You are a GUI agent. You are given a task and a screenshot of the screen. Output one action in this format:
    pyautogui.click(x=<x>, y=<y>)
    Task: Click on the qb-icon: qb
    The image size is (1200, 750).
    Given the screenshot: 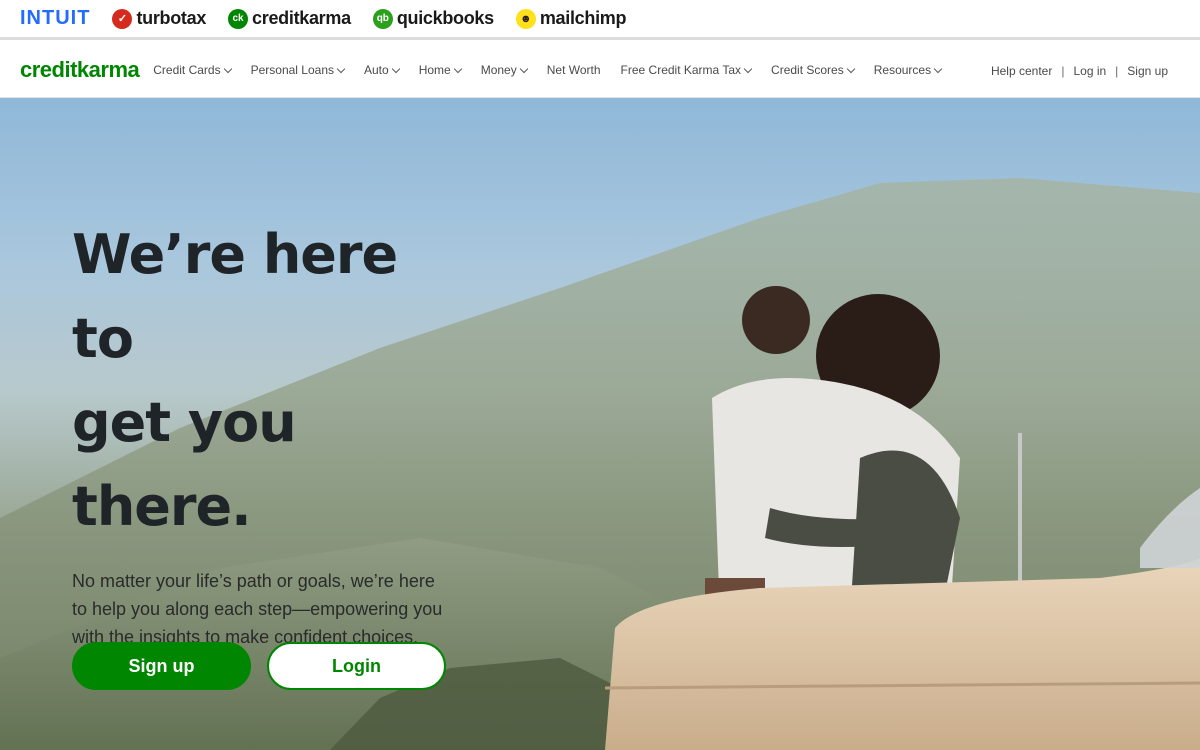 What is the action you would take?
    pyautogui.click(x=382, y=18)
    